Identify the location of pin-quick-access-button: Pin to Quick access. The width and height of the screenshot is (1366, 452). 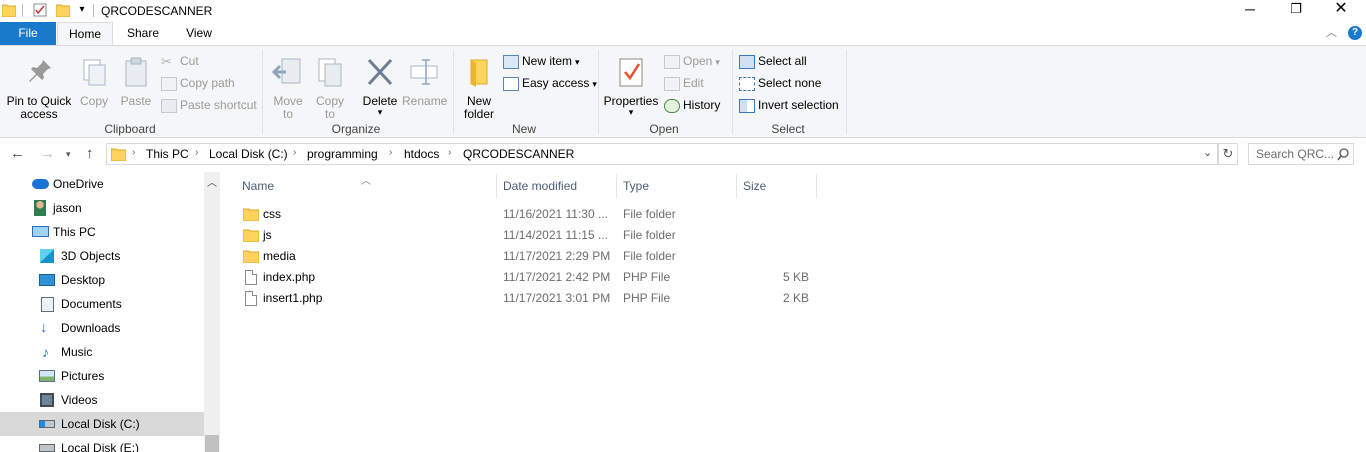
(39, 85).